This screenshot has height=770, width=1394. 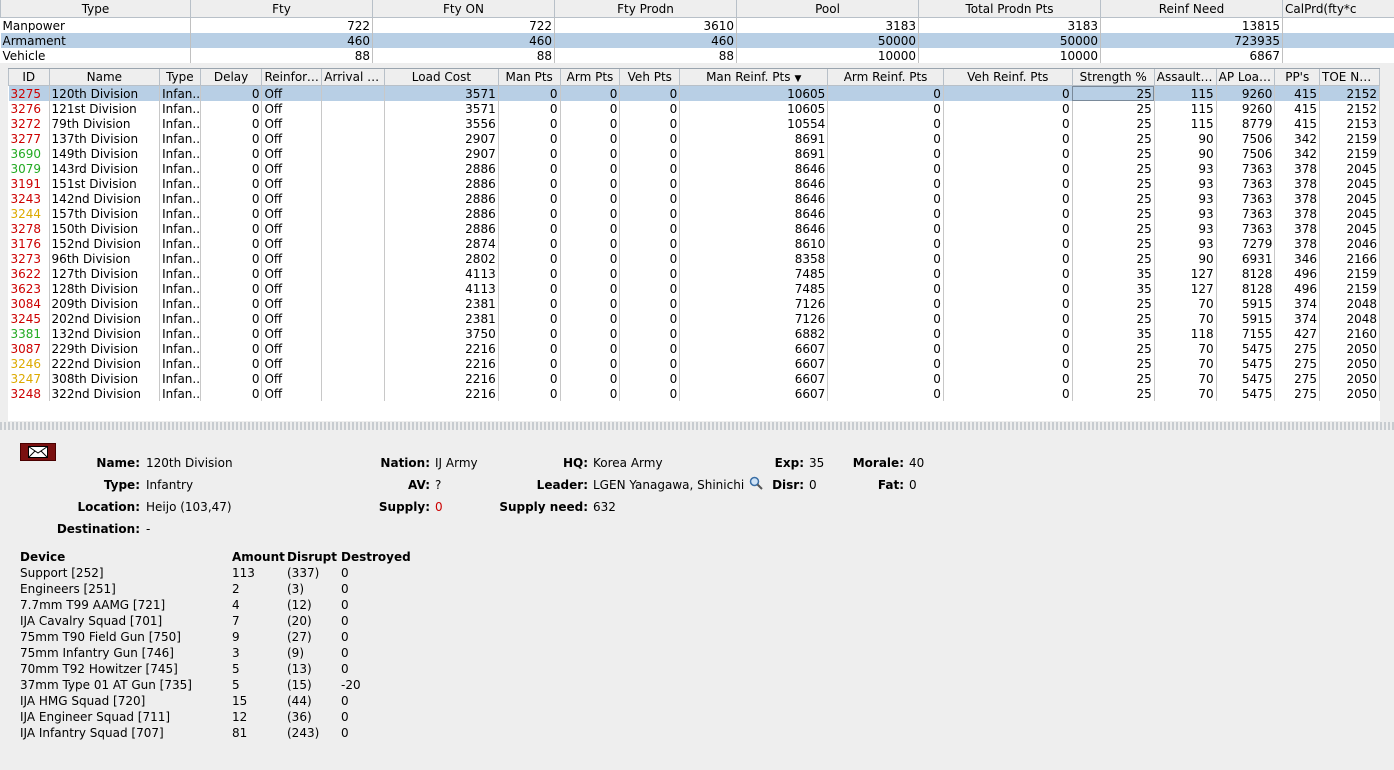 What do you see at coordinates (1338, 9) in the screenshot?
I see `summary-col-calprd: CalPrd(fty*c` at bounding box center [1338, 9].